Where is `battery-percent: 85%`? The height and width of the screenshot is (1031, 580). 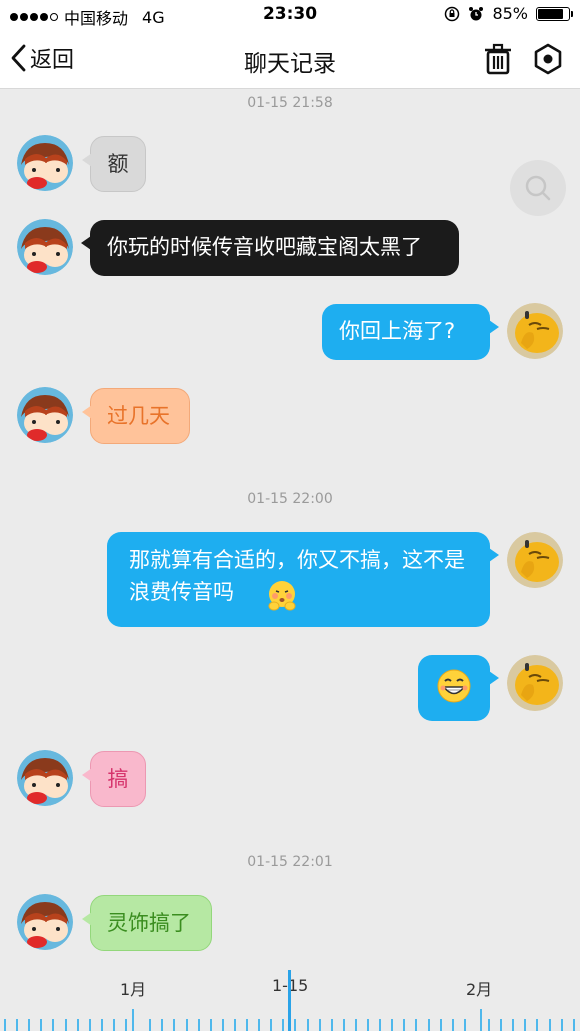
battery-percent: 85% is located at coordinates (510, 13).